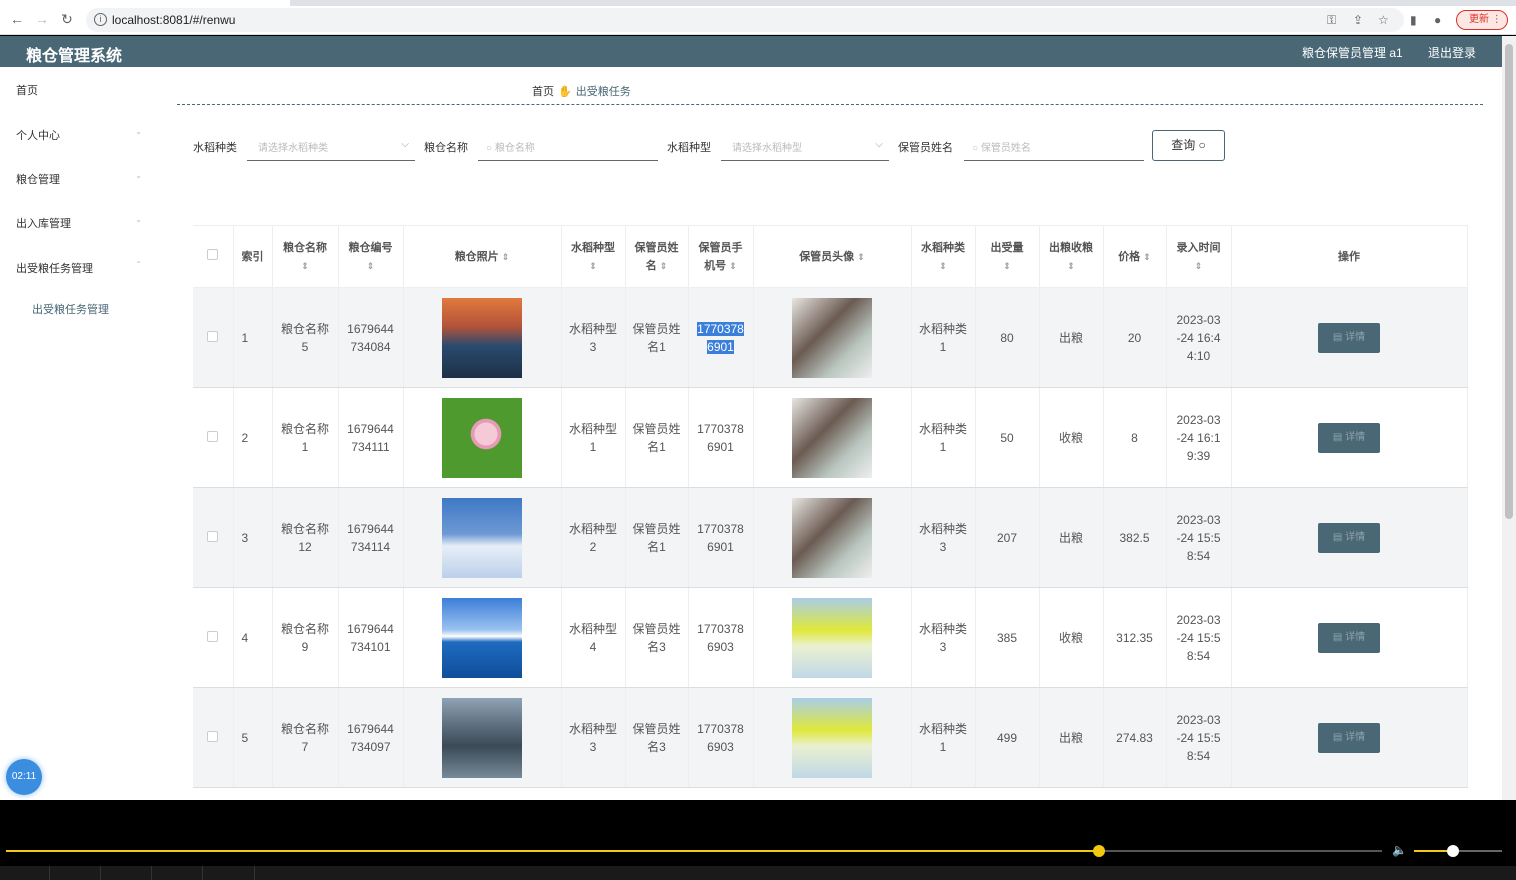 The width and height of the screenshot is (1516, 880). What do you see at coordinates (593, 256) in the screenshot?
I see `col-header: 水稻种型 ⇕` at bounding box center [593, 256].